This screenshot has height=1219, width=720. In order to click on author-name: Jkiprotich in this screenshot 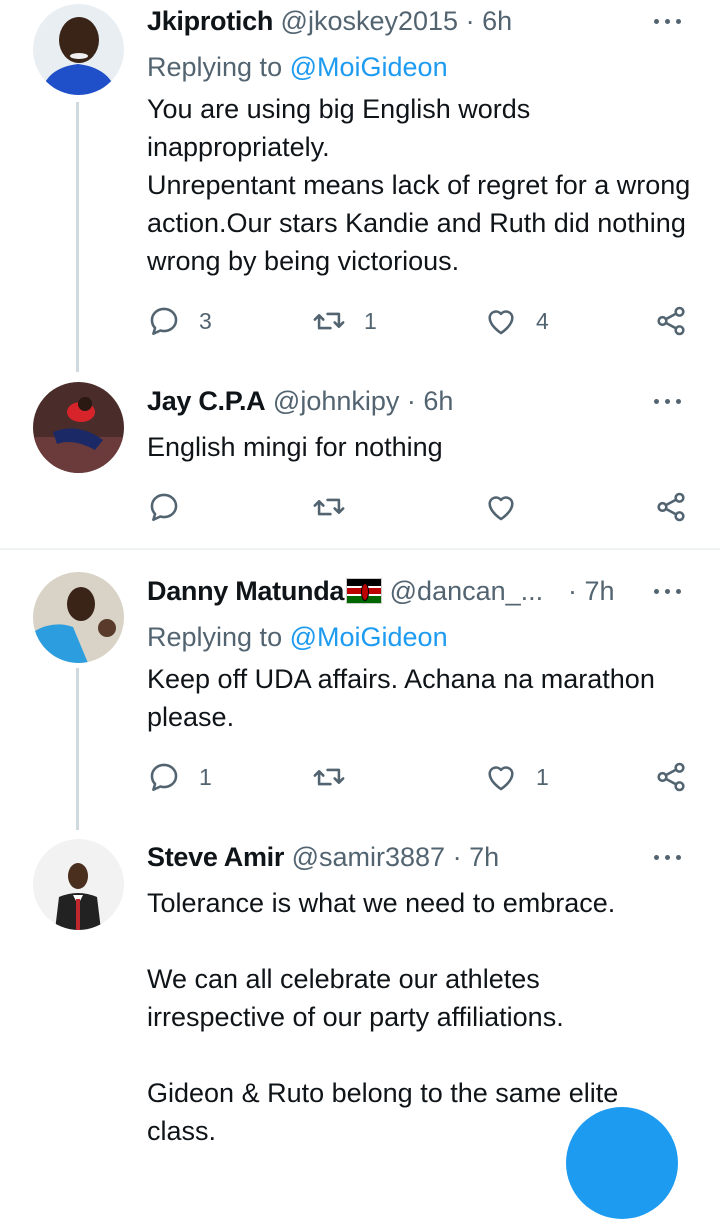, I will do `click(210, 21)`.